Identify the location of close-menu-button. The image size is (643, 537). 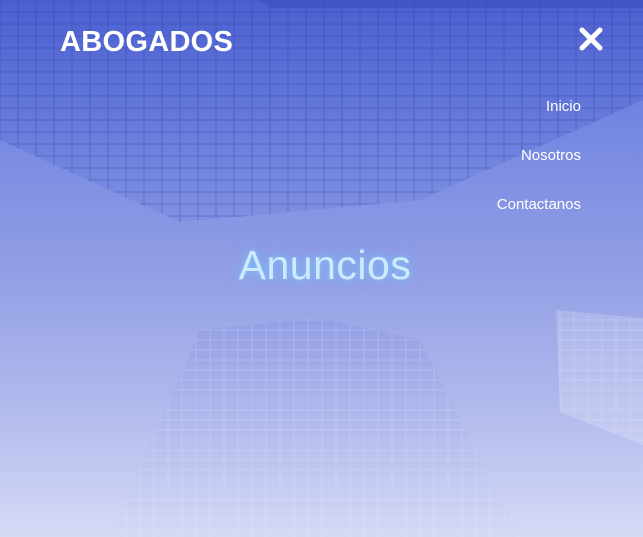
(591, 39).